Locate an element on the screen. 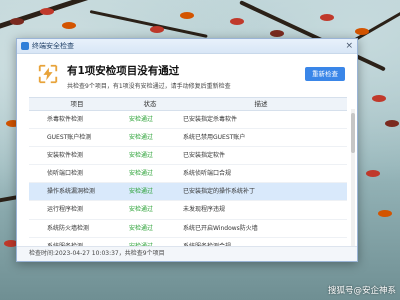 This screenshot has width=400, height=300. row-item: 操作系统漏洞检测 is located at coordinates (71, 192).